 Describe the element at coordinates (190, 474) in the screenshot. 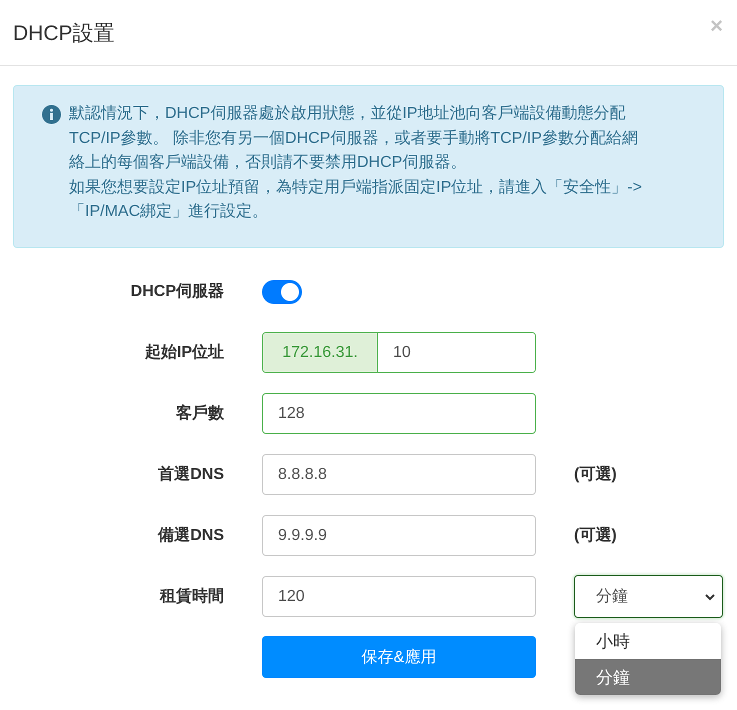

I see `field-label: 首選DNS` at that location.